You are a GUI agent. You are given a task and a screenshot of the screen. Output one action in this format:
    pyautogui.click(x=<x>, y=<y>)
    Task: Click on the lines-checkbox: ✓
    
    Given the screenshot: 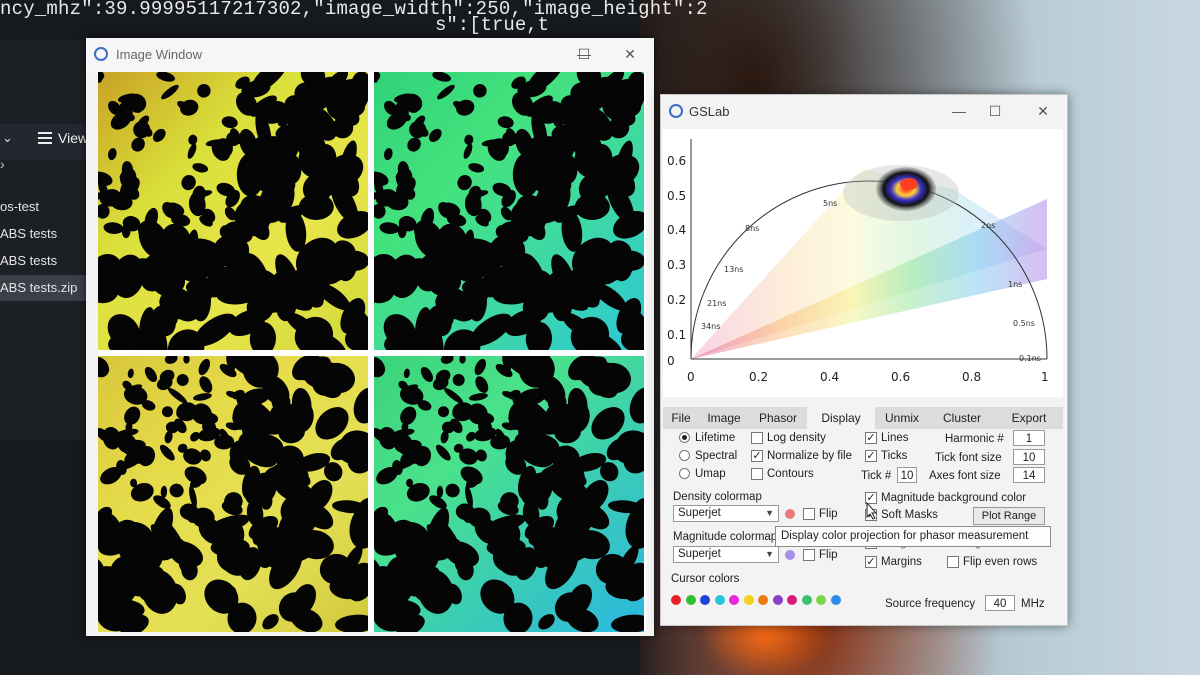 What is the action you would take?
    pyautogui.click(x=871, y=438)
    